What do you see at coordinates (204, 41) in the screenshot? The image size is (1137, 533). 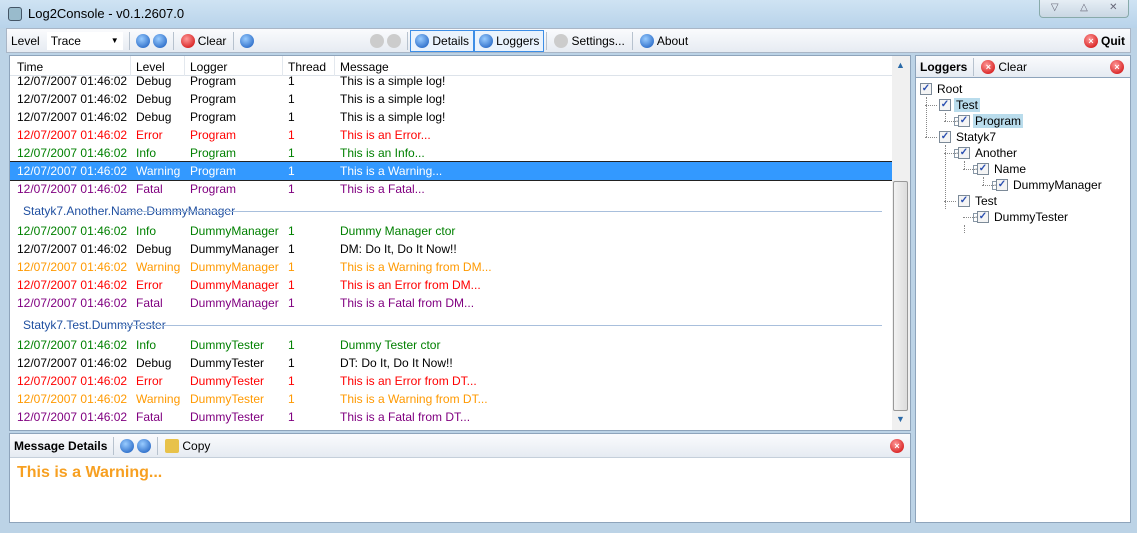 I see `clear-button: Clear` at bounding box center [204, 41].